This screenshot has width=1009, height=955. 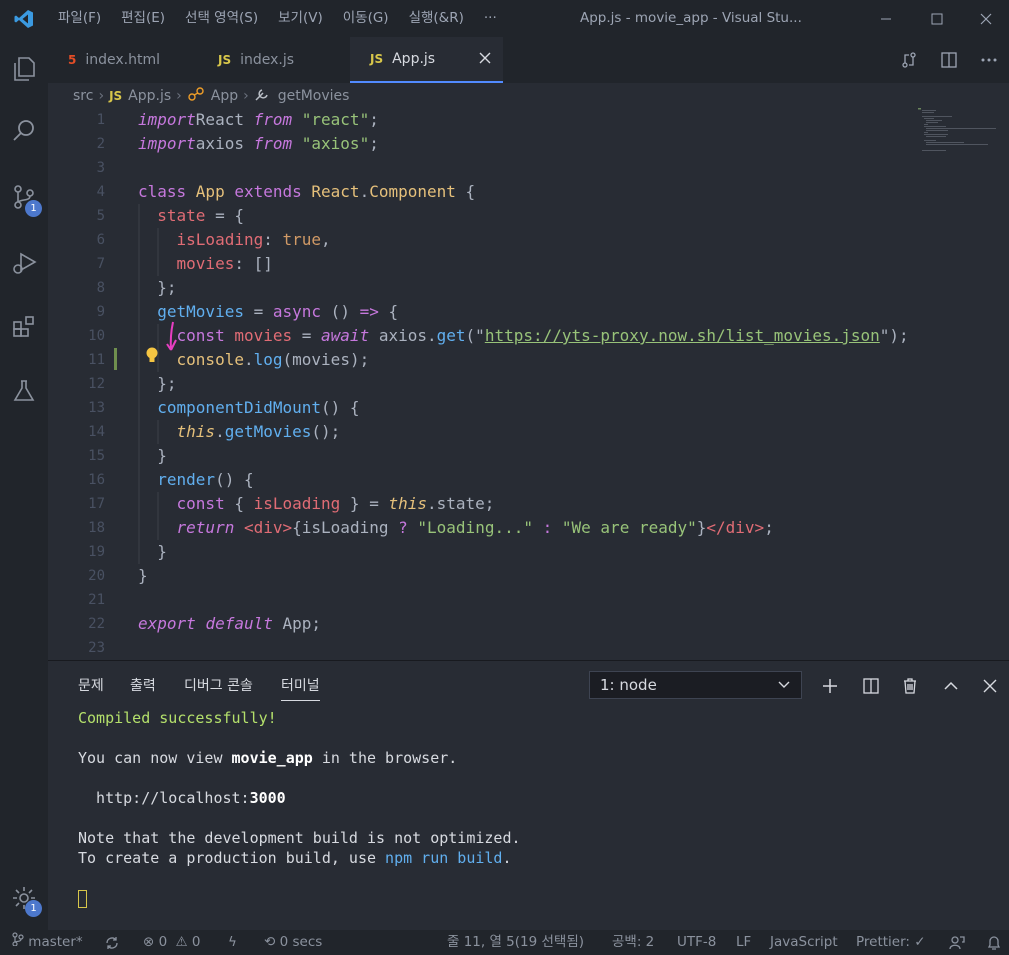 I want to click on run-debug-icon, so click(x=24, y=263).